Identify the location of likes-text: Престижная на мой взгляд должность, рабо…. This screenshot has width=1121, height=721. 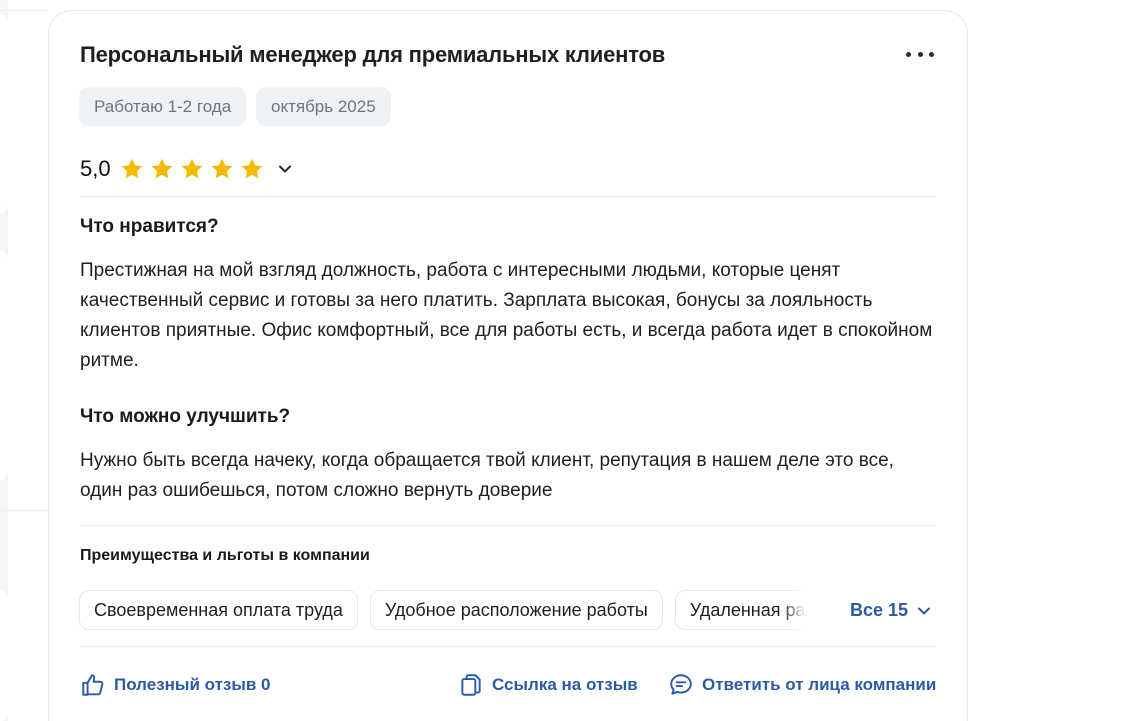
(506, 315).